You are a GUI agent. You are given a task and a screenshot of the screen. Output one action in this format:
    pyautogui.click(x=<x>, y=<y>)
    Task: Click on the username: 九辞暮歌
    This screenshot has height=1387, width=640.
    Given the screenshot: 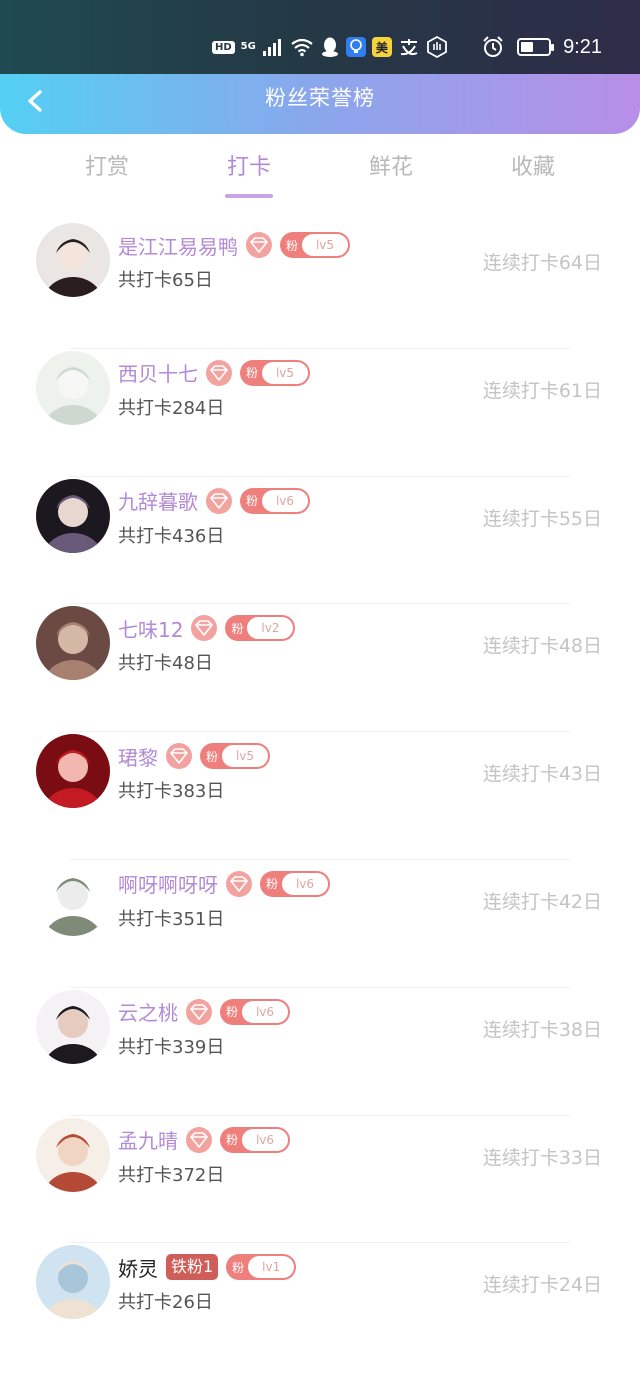 What is the action you would take?
    pyautogui.click(x=158, y=500)
    